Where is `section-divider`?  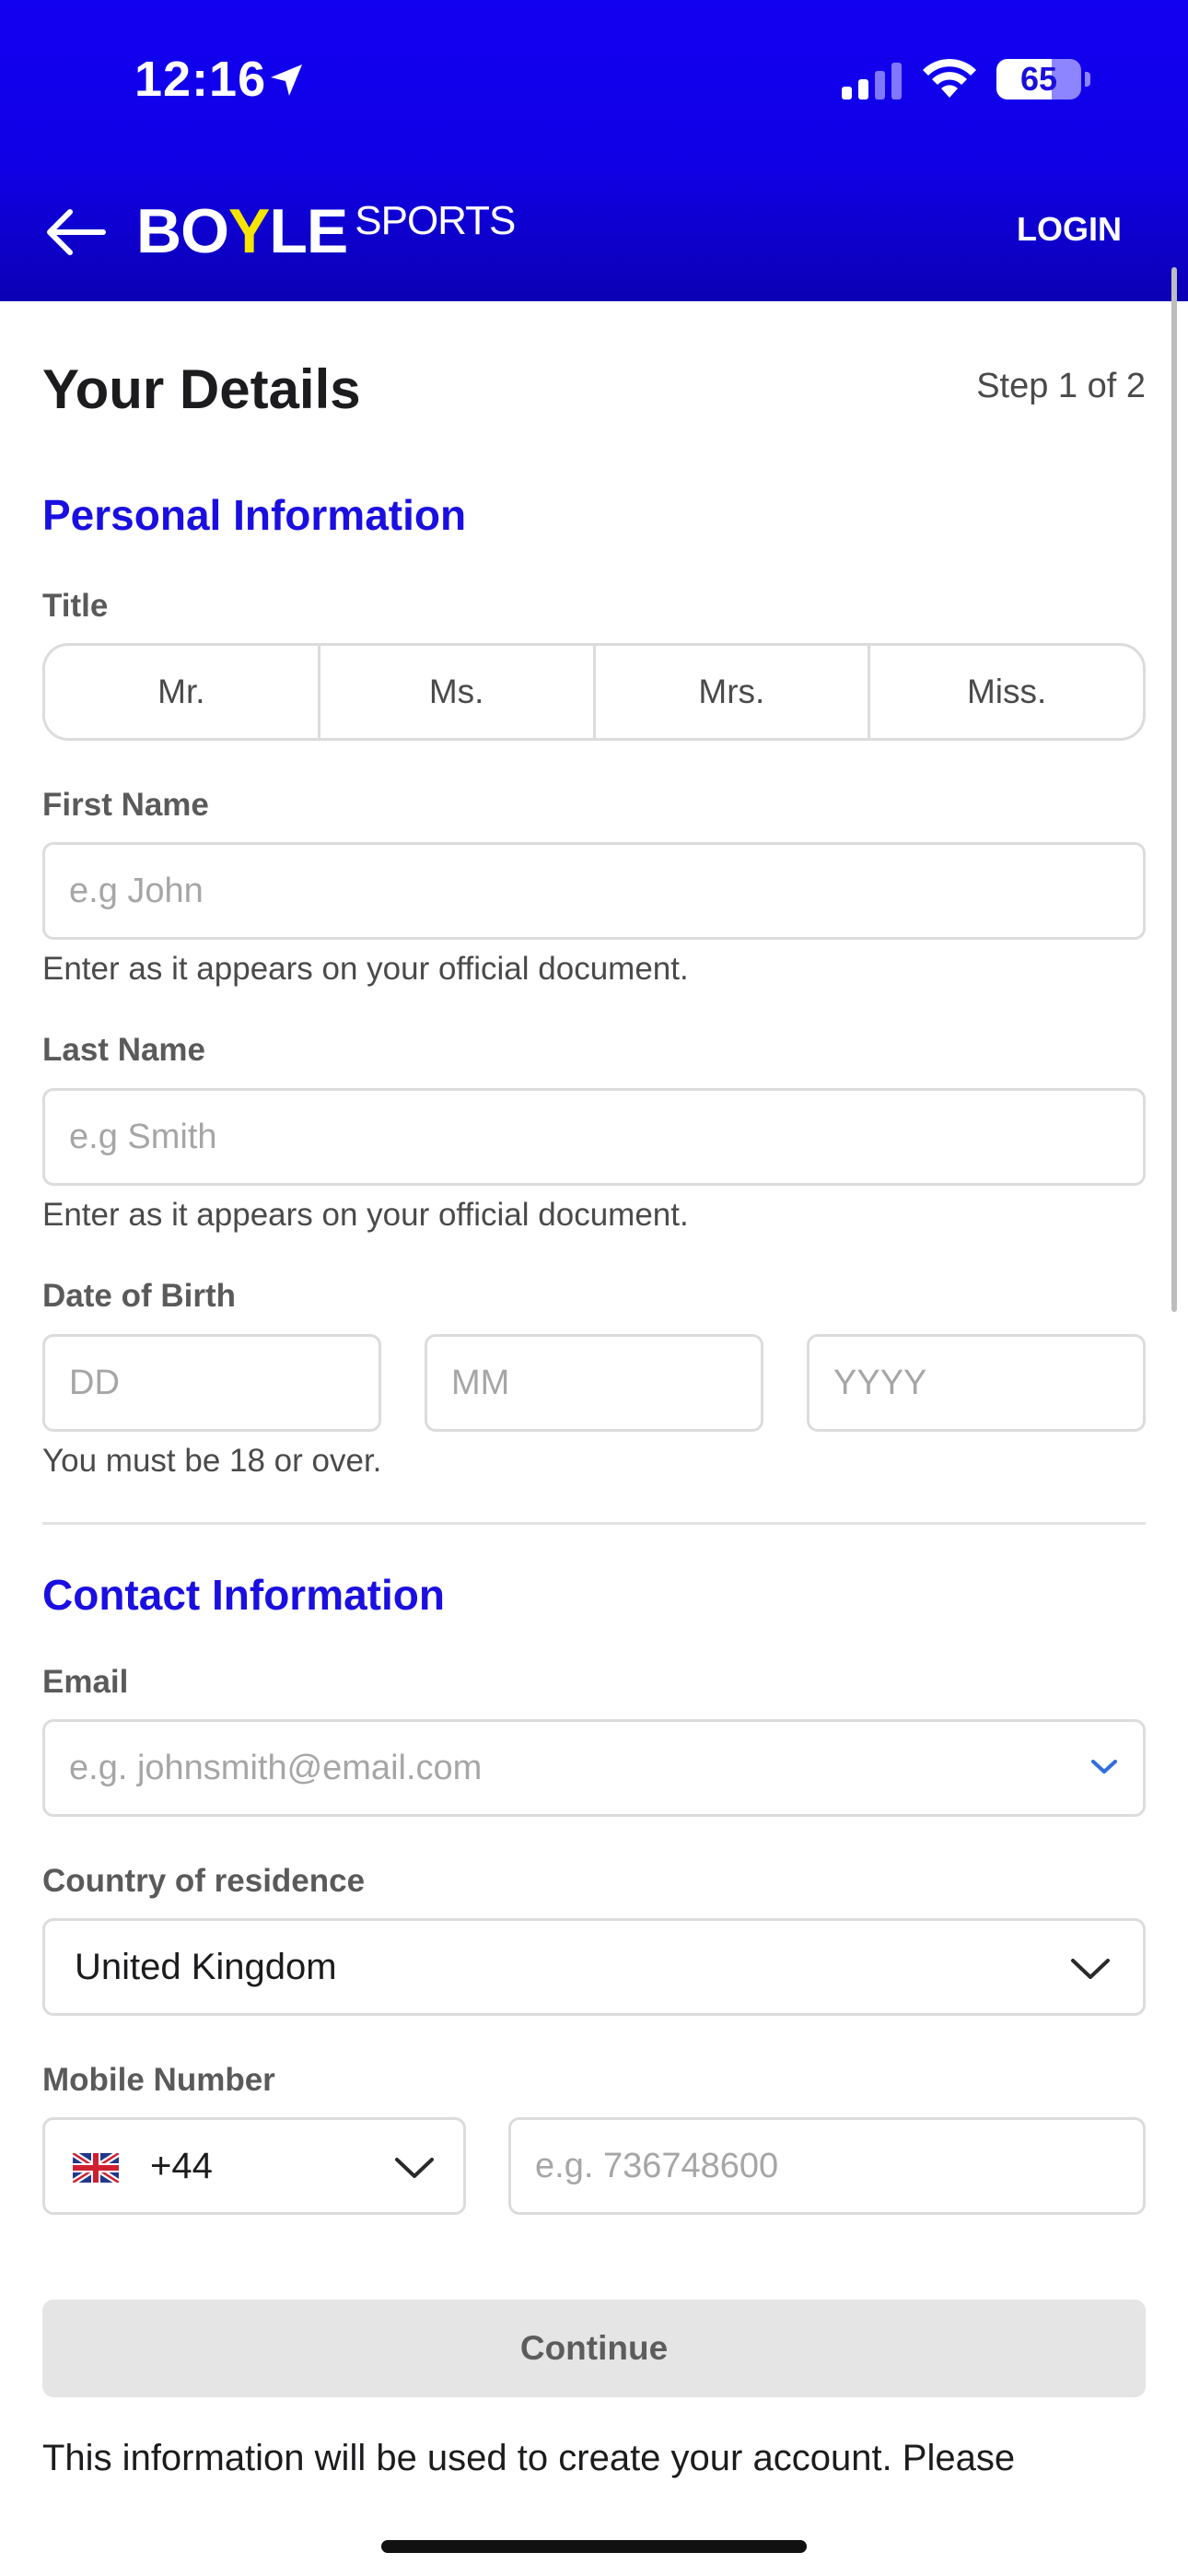 section-divider is located at coordinates (594, 1523).